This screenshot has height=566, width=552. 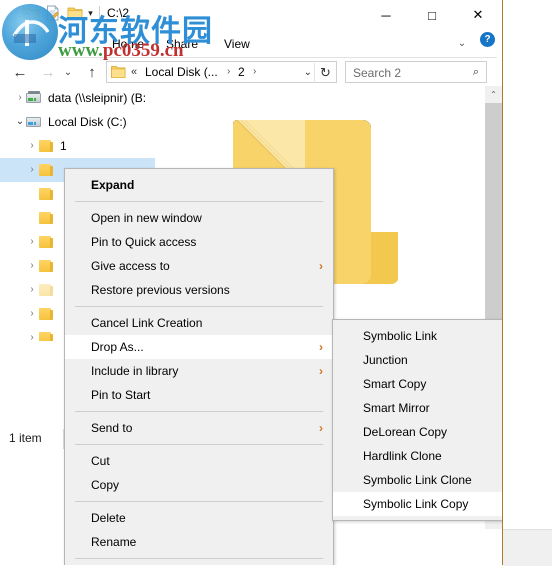 I want to click on minimize-button: ─, so click(x=386, y=15).